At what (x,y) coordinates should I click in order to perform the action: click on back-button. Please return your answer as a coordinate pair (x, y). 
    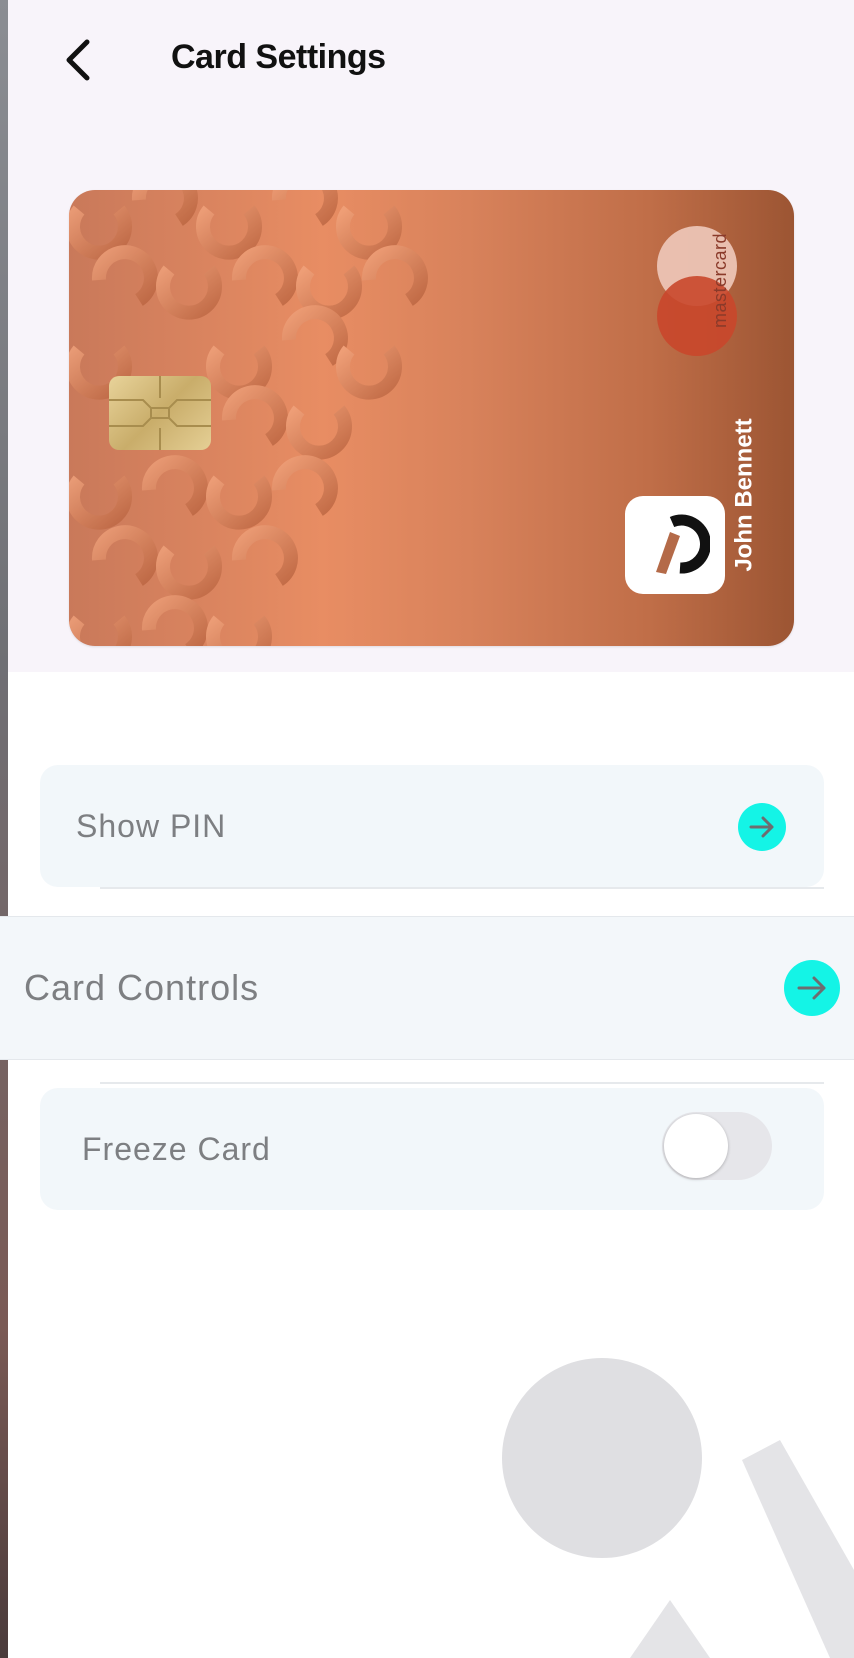
    Looking at the image, I should click on (78, 60).